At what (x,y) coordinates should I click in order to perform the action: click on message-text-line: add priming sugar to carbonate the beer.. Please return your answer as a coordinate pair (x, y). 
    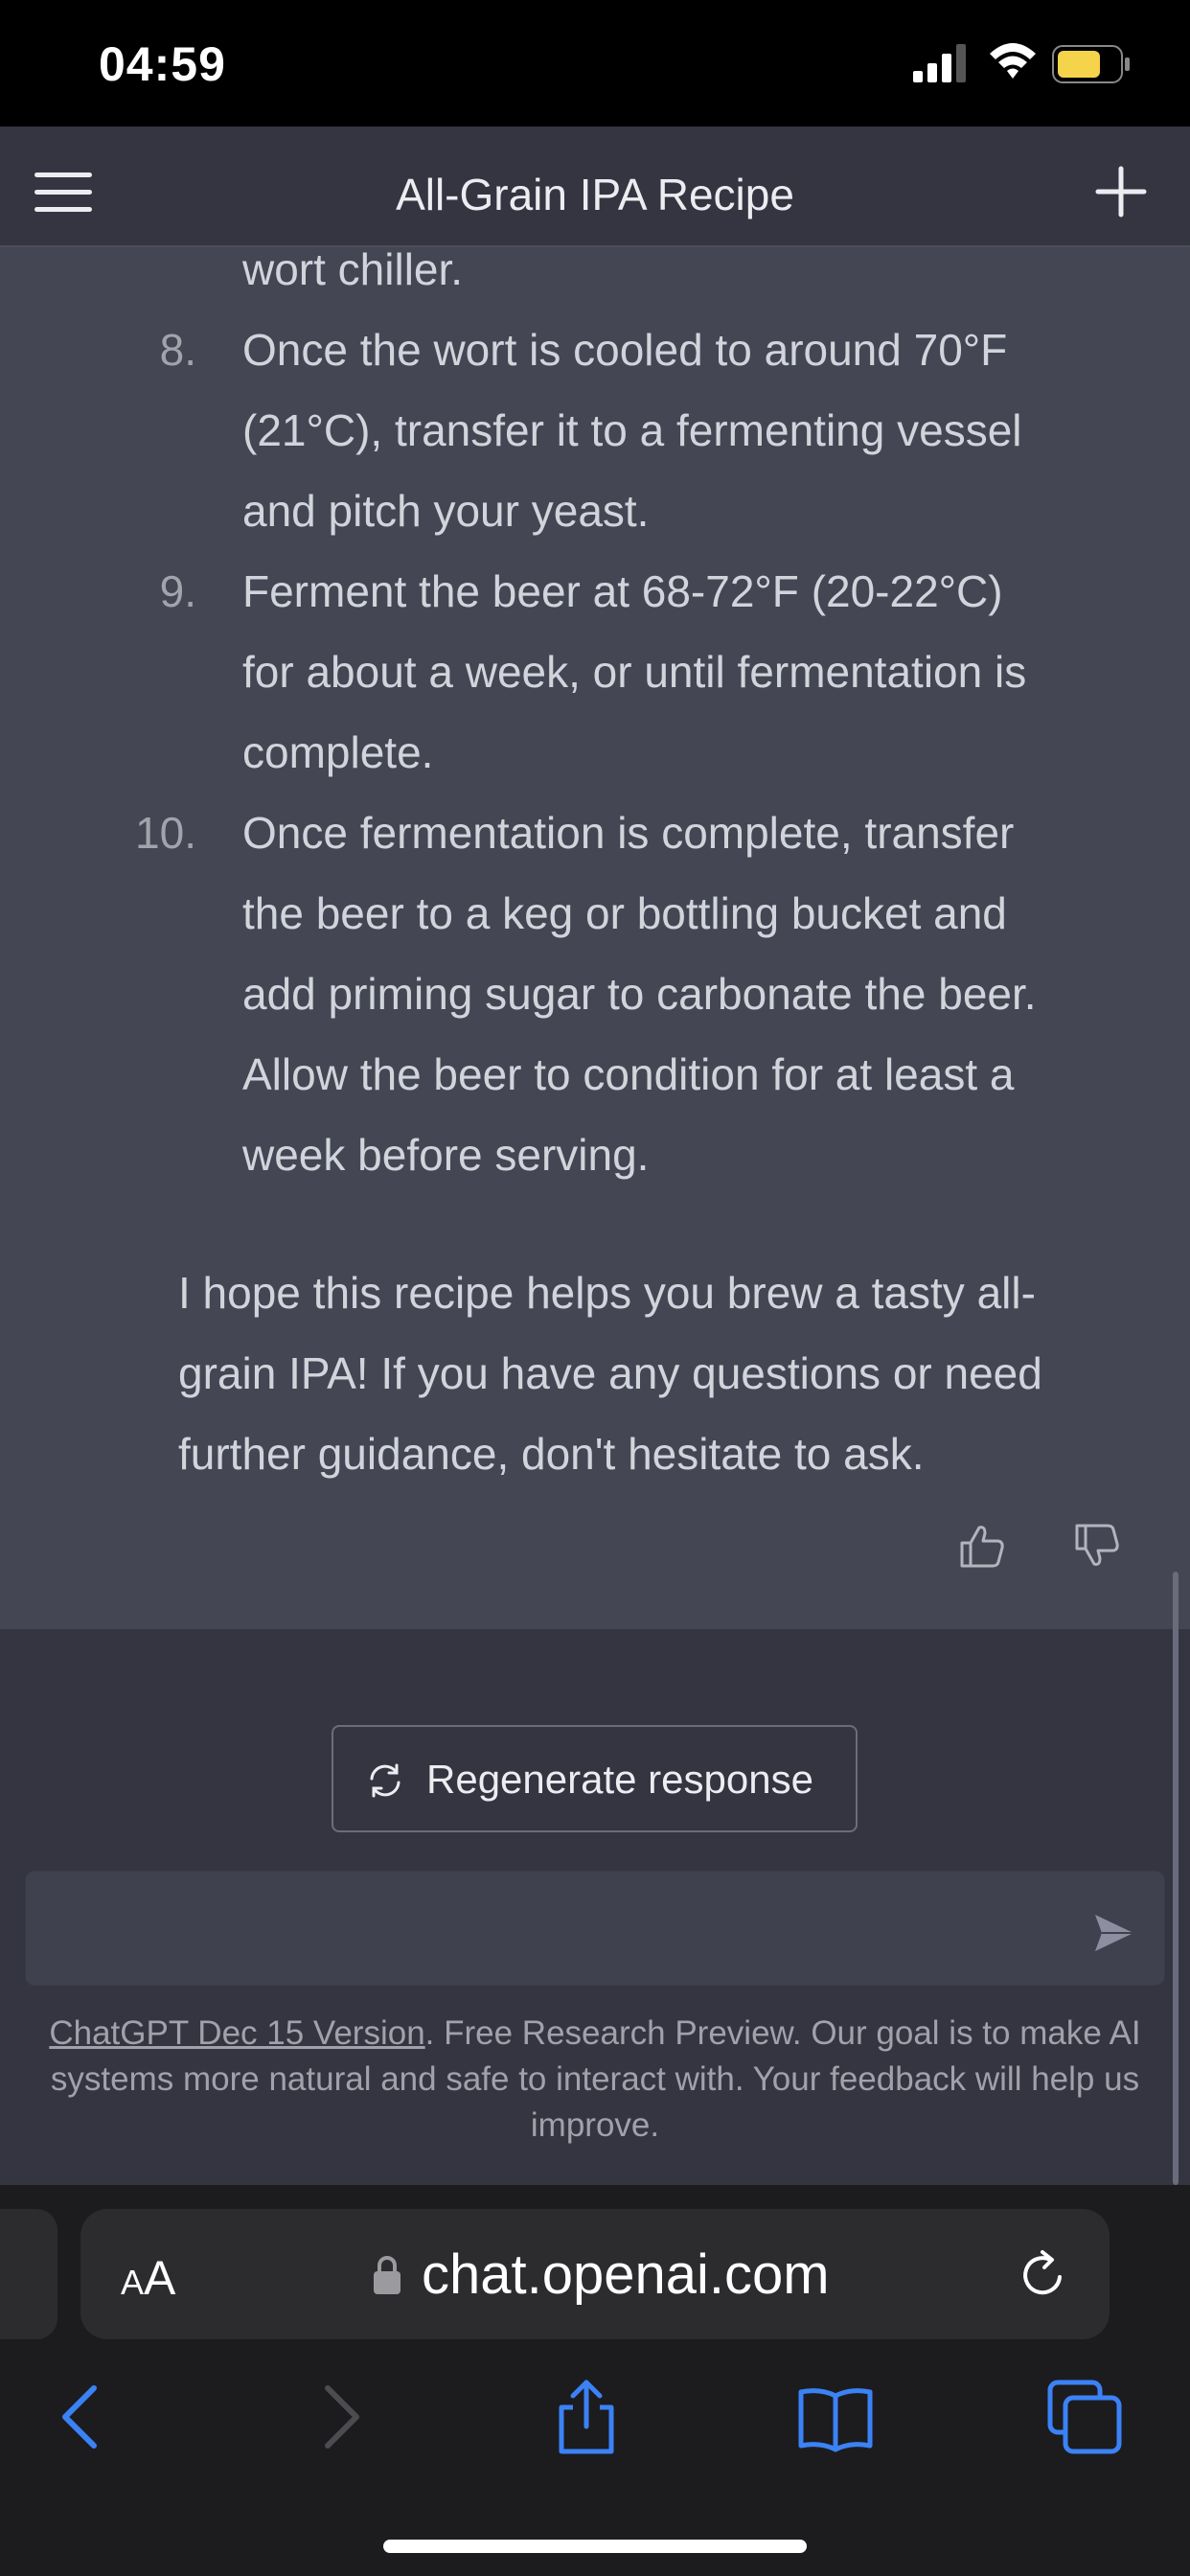
    Looking at the image, I should click on (639, 994).